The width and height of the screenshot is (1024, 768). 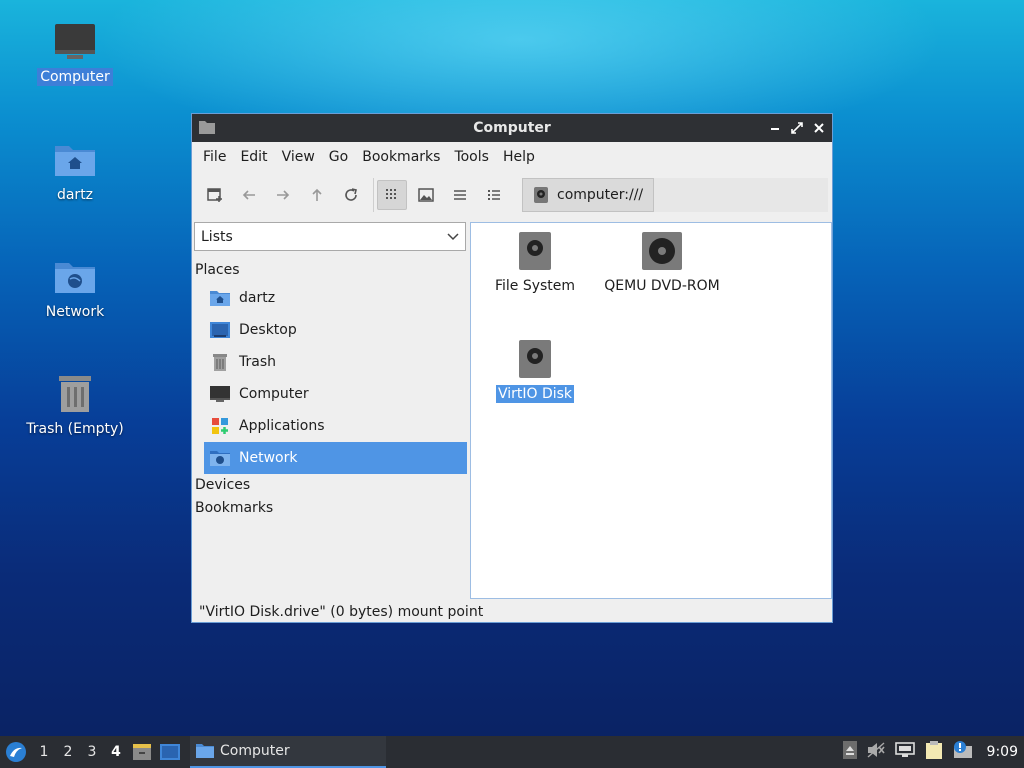 What do you see at coordinates (249, 195) in the screenshot?
I see `back-button` at bounding box center [249, 195].